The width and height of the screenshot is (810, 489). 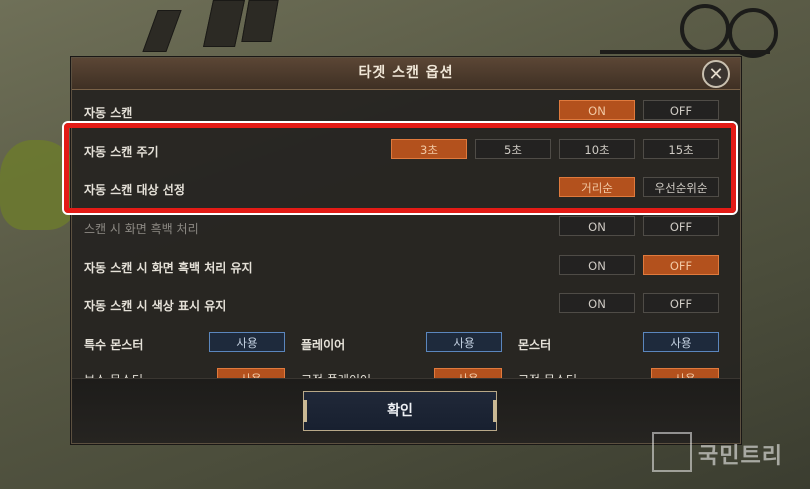 I want to click on category-label-monster: 몬스터, so click(x=535, y=345).